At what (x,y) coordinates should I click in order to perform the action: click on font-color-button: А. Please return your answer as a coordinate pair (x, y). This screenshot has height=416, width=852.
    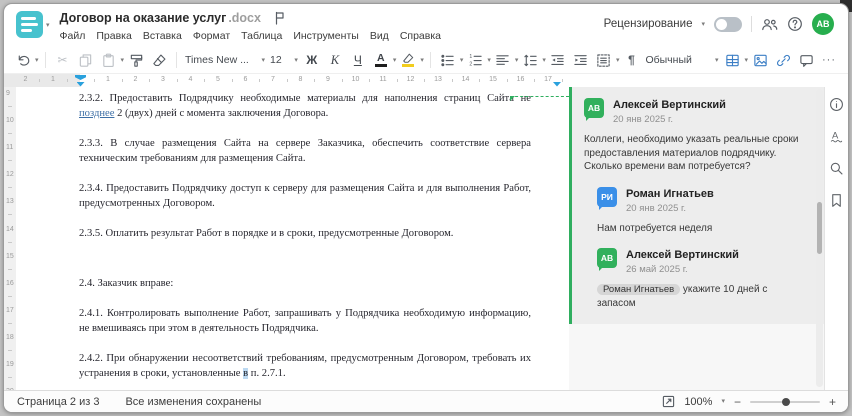
    Looking at the image, I should click on (381, 60).